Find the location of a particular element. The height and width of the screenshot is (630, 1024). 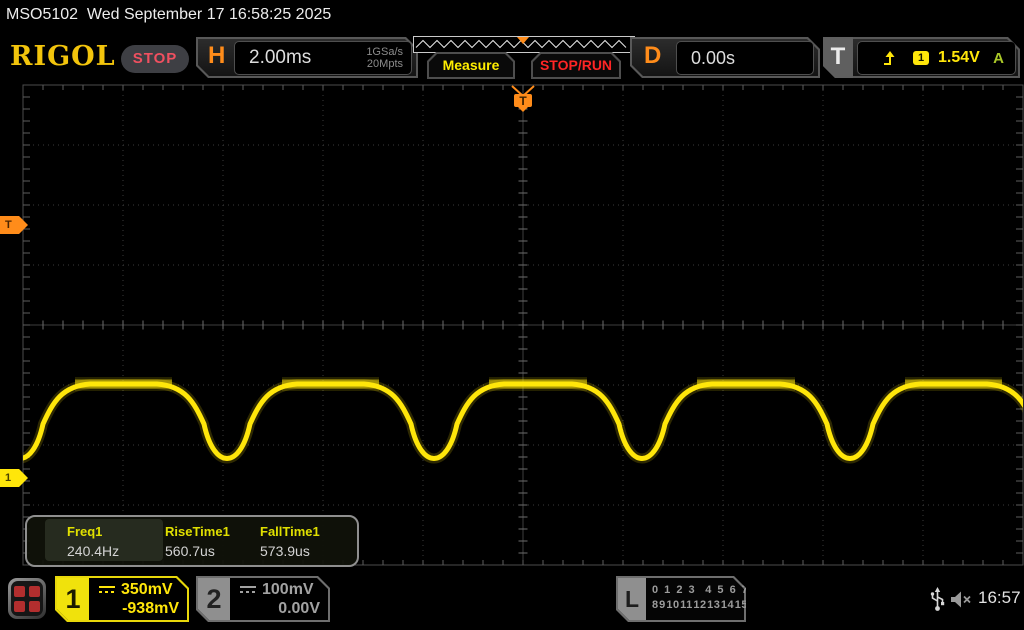

channel1-scale: 350mV is located at coordinates (147, 589).